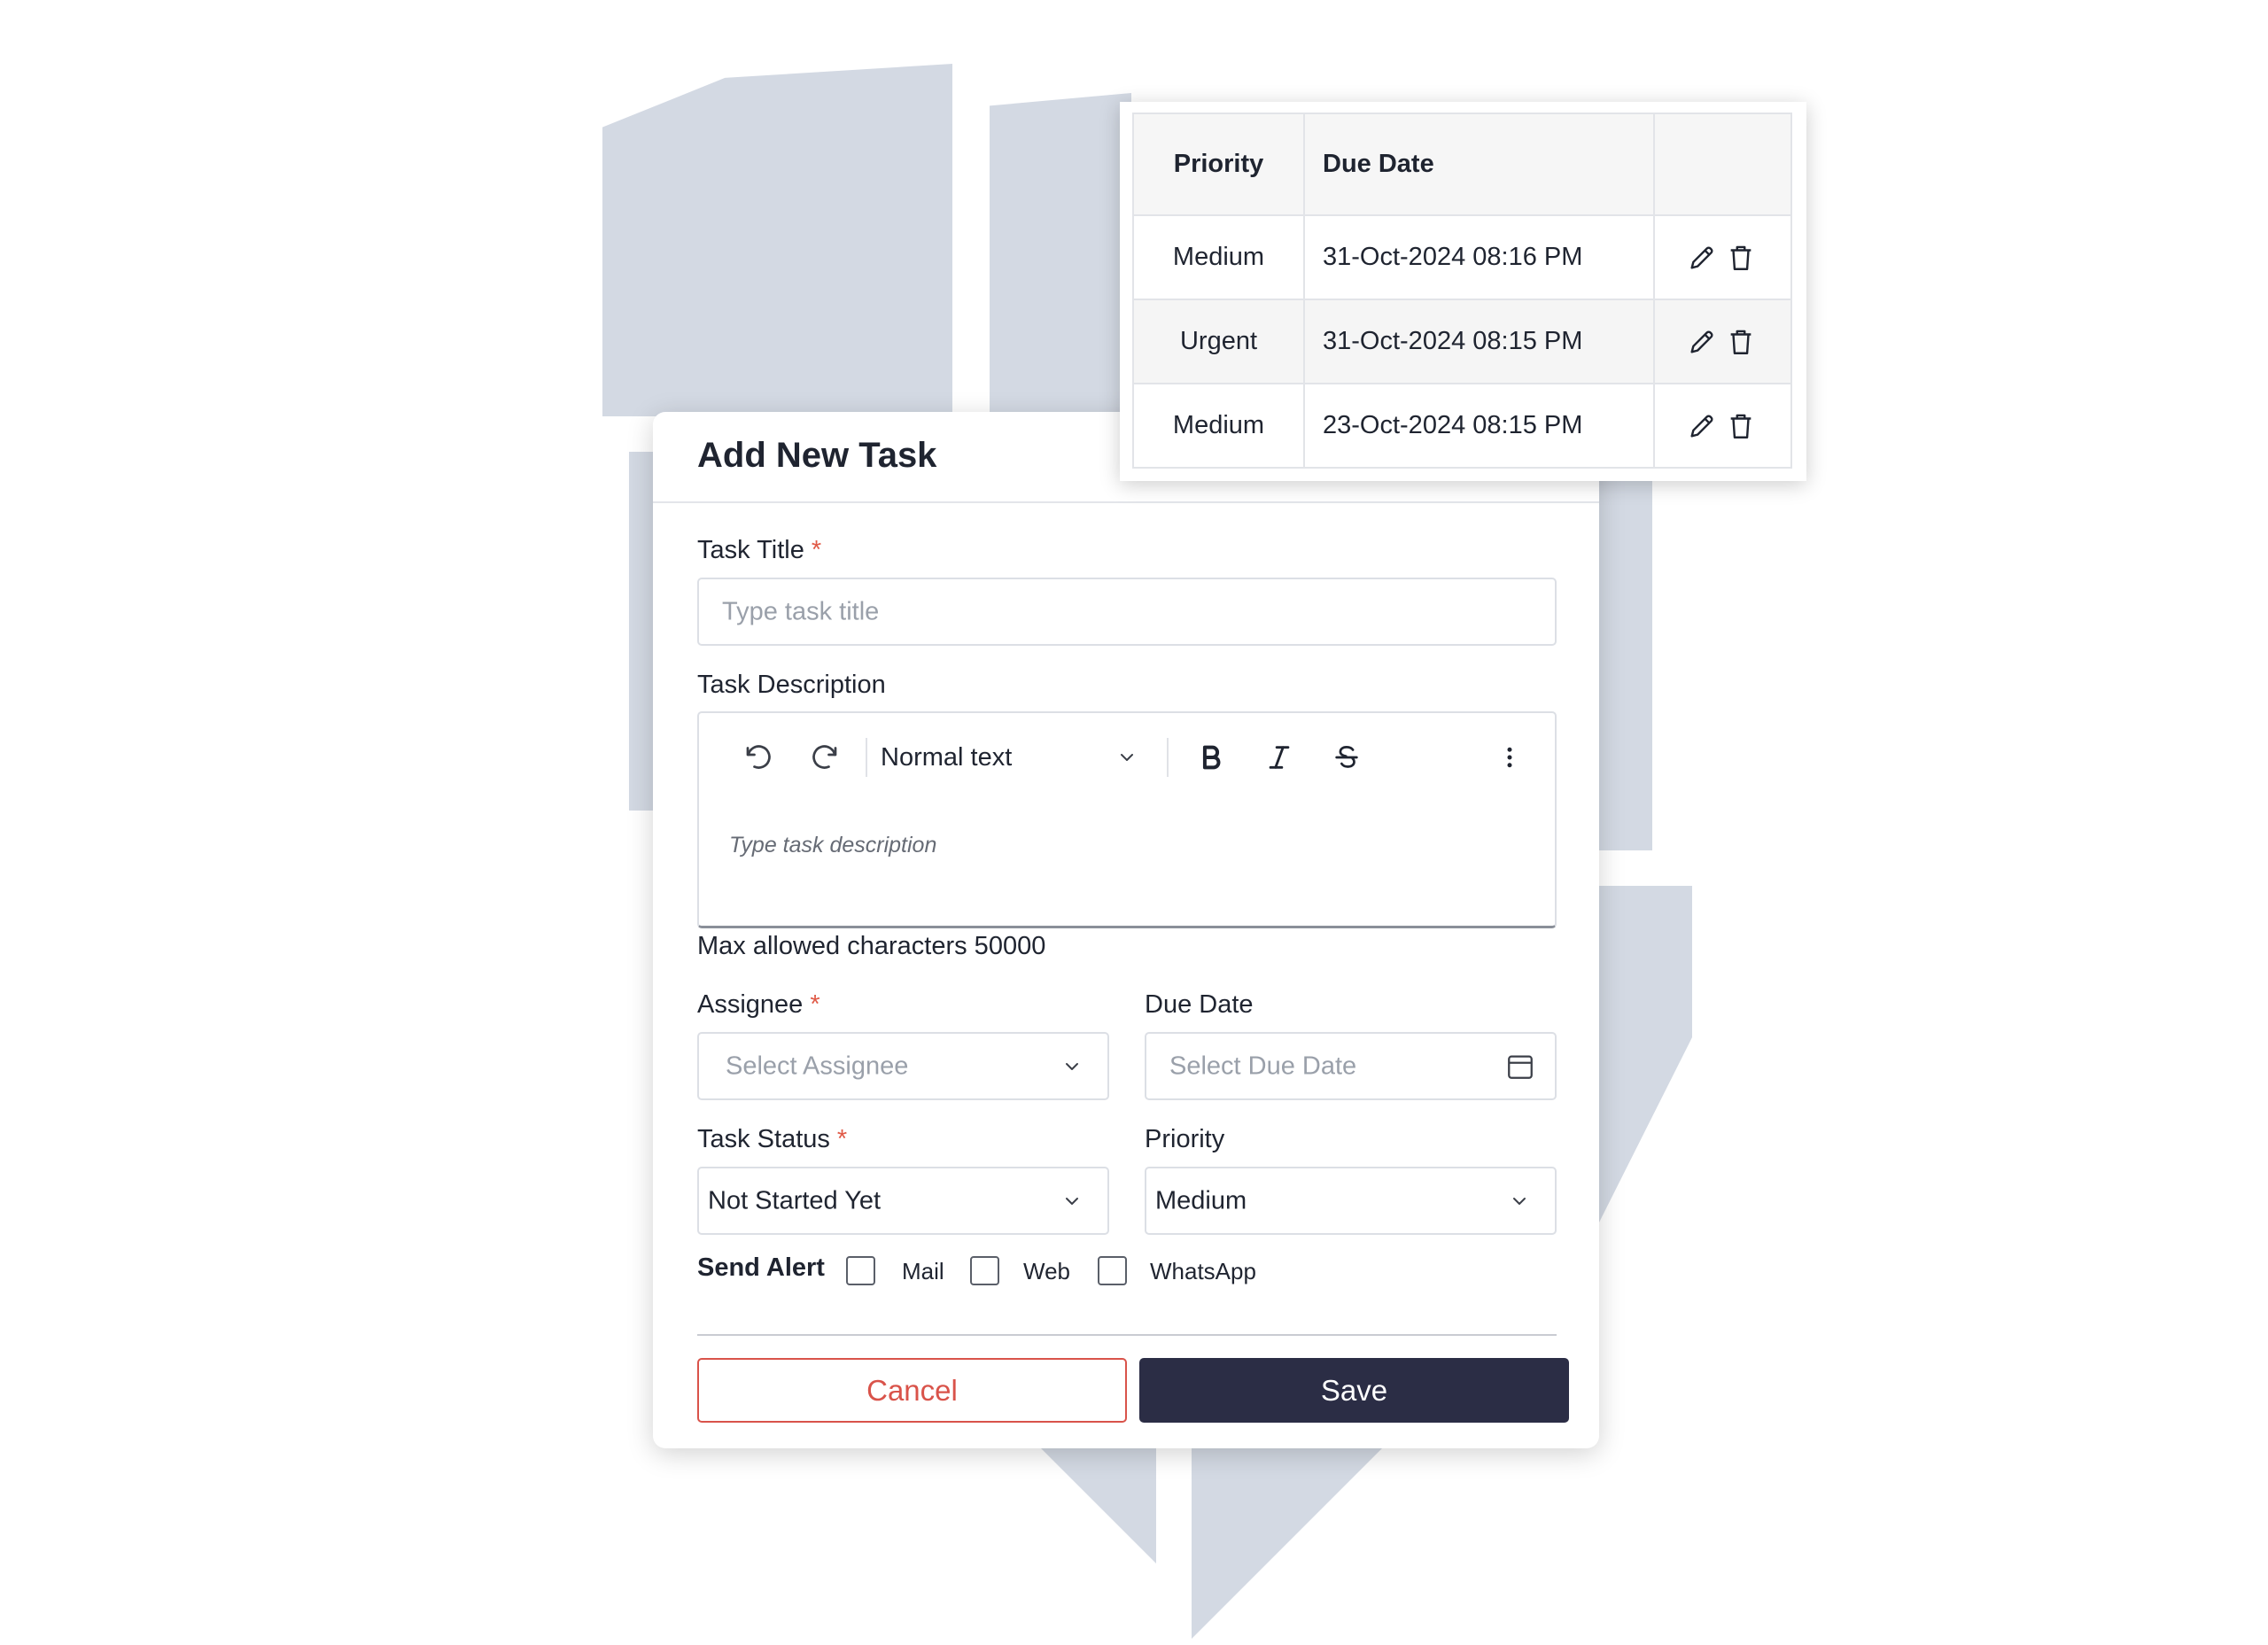  I want to click on priority-label: Priority, so click(1185, 1139).